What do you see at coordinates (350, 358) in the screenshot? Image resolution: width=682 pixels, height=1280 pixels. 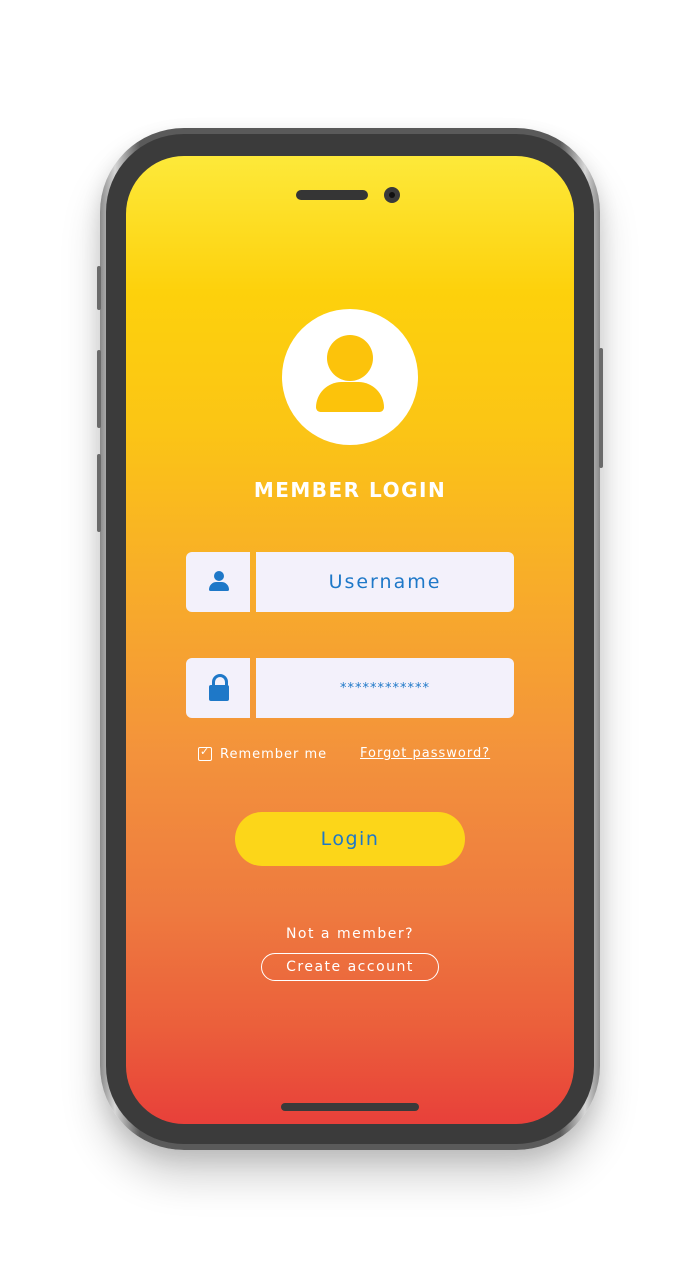 I see `avatar-head` at bounding box center [350, 358].